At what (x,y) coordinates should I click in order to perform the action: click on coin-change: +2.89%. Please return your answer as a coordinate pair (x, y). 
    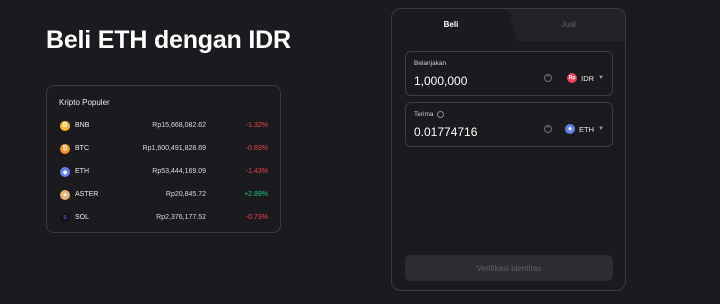
    Looking at the image, I should click on (256, 194).